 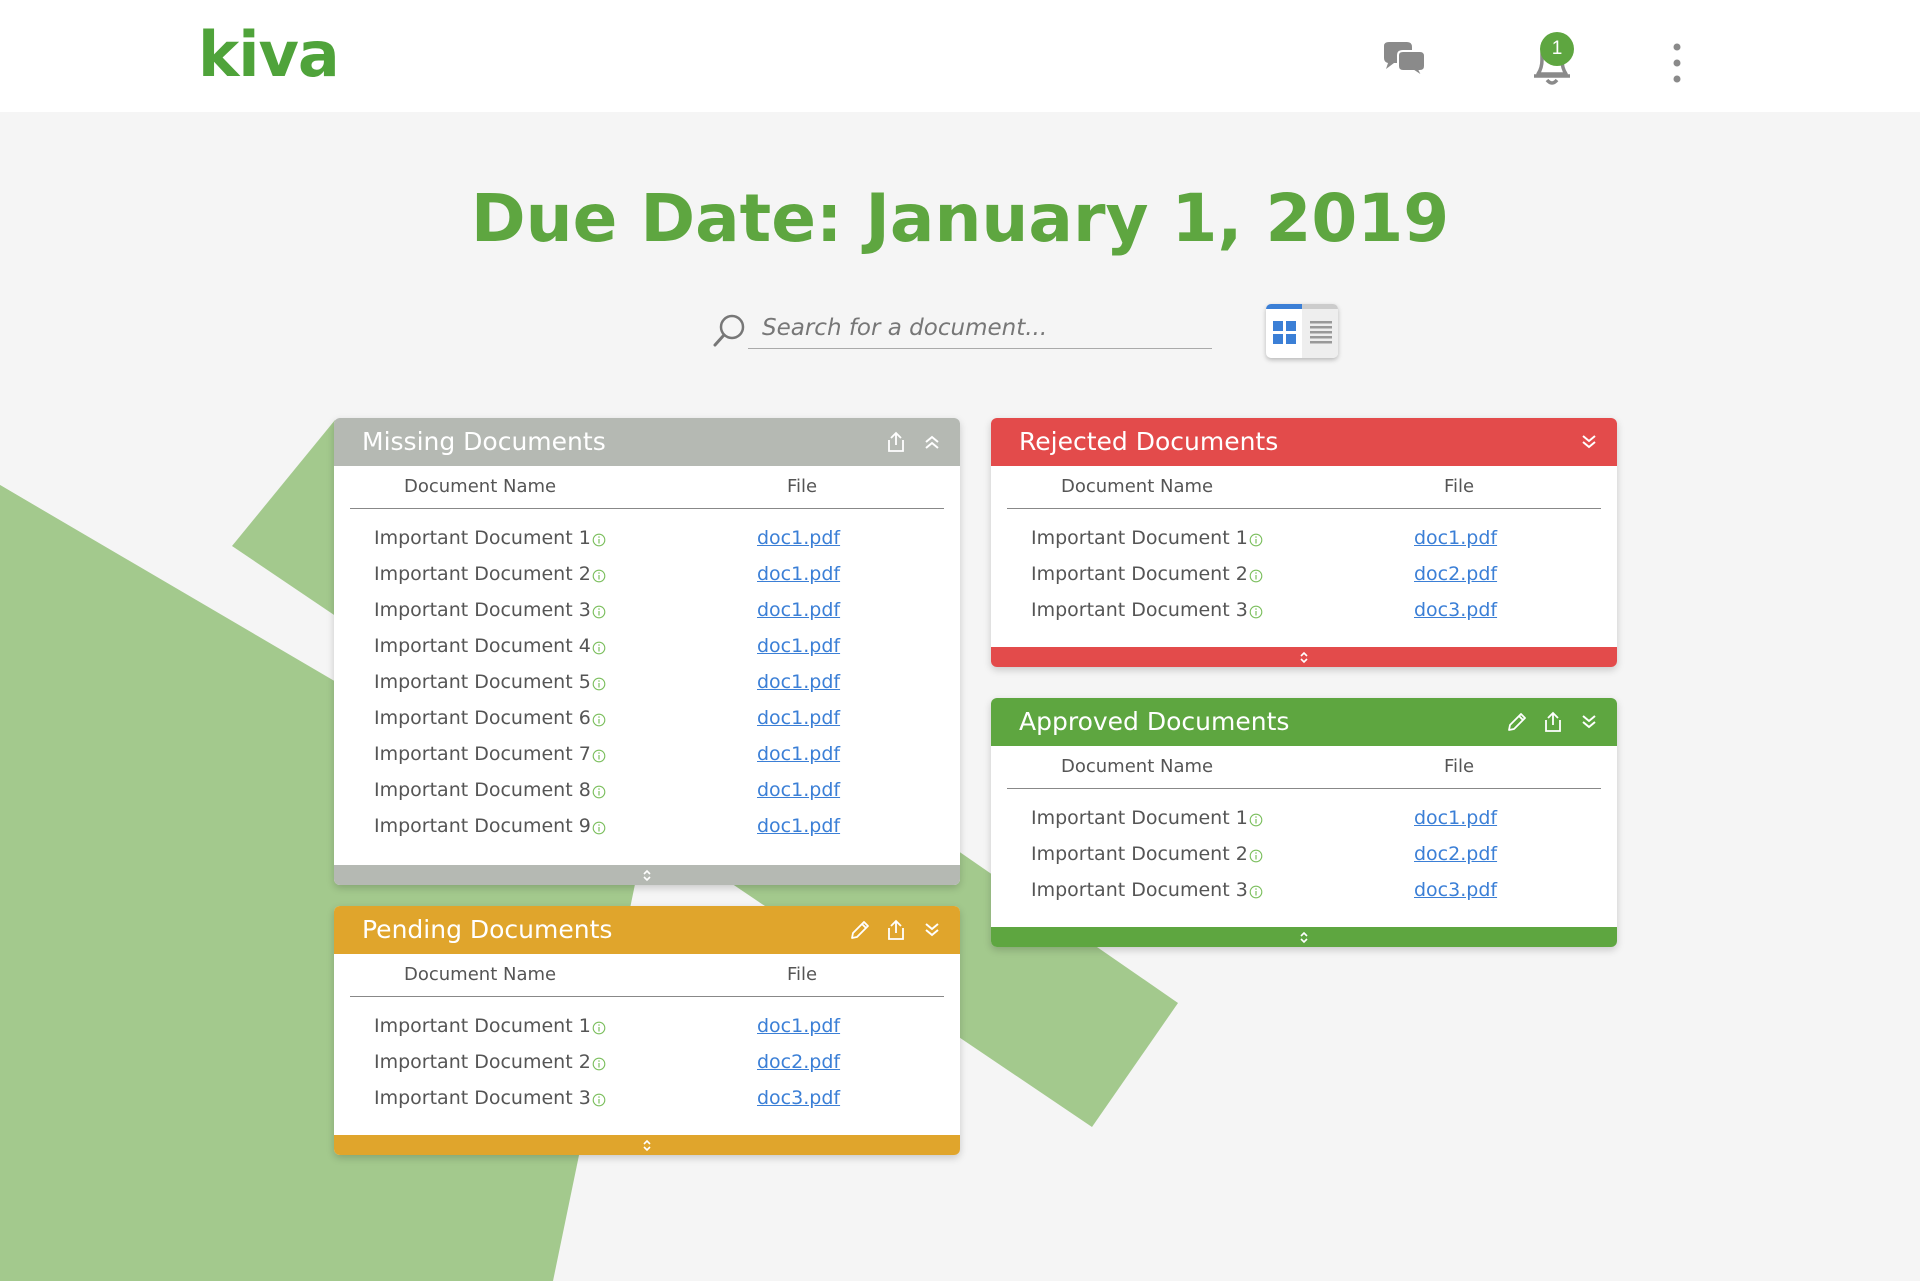 I want to click on chat-icon, so click(x=1404, y=62).